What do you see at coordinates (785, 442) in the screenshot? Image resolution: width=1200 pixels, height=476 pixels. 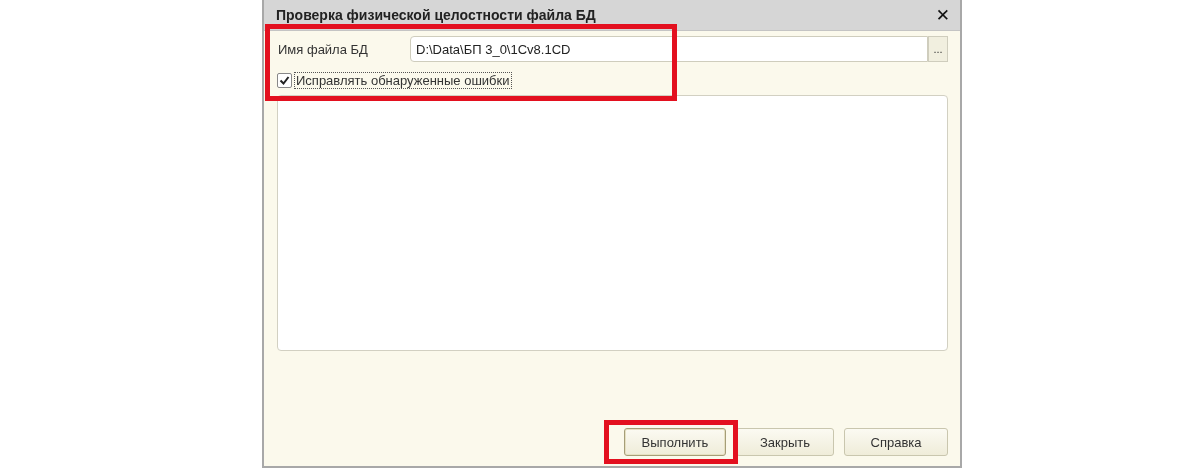 I see `dialog-button: Закрыть` at bounding box center [785, 442].